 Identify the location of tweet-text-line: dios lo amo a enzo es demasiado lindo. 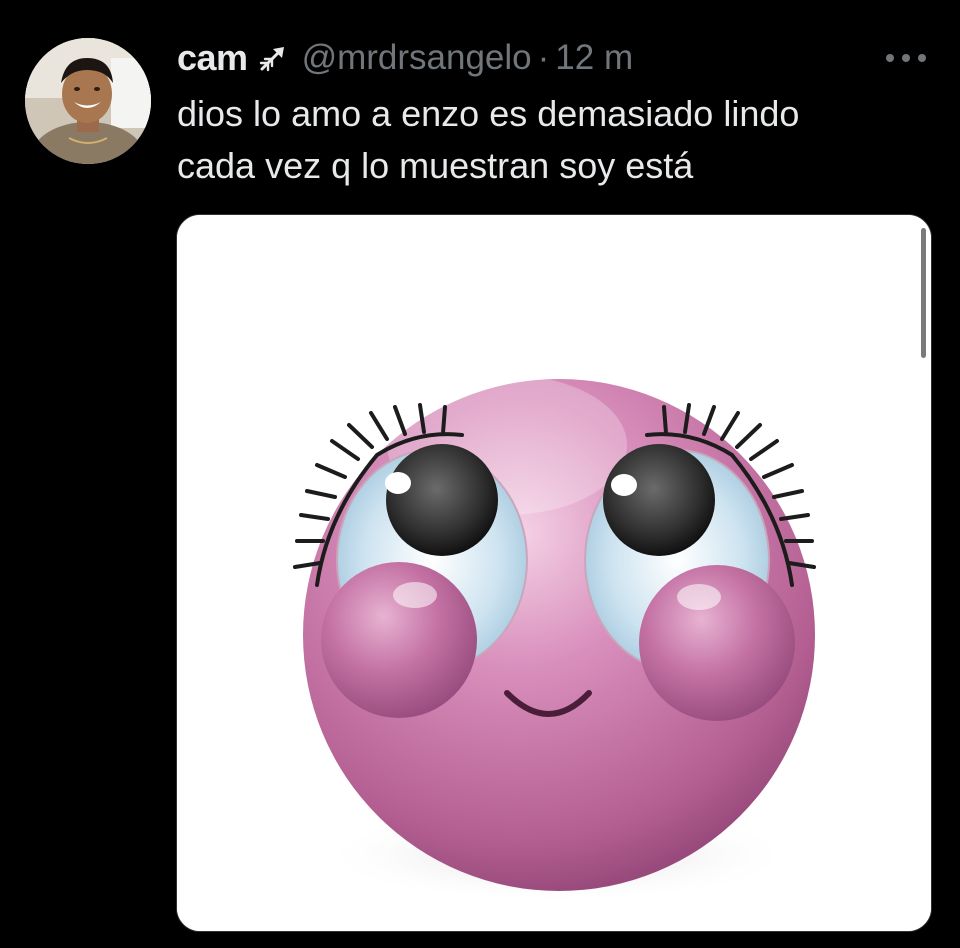
(488, 113).